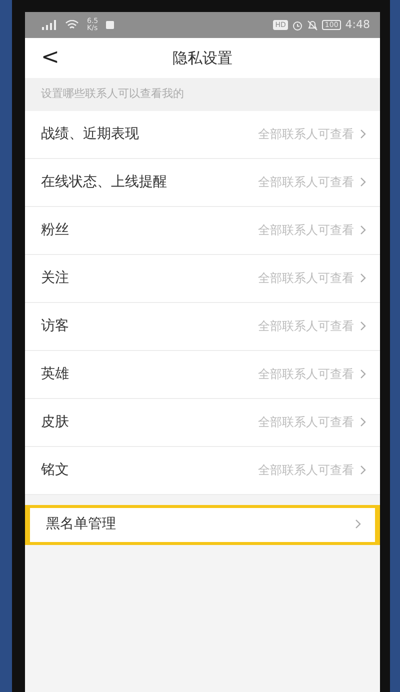  I want to click on notification-icon, so click(110, 25).